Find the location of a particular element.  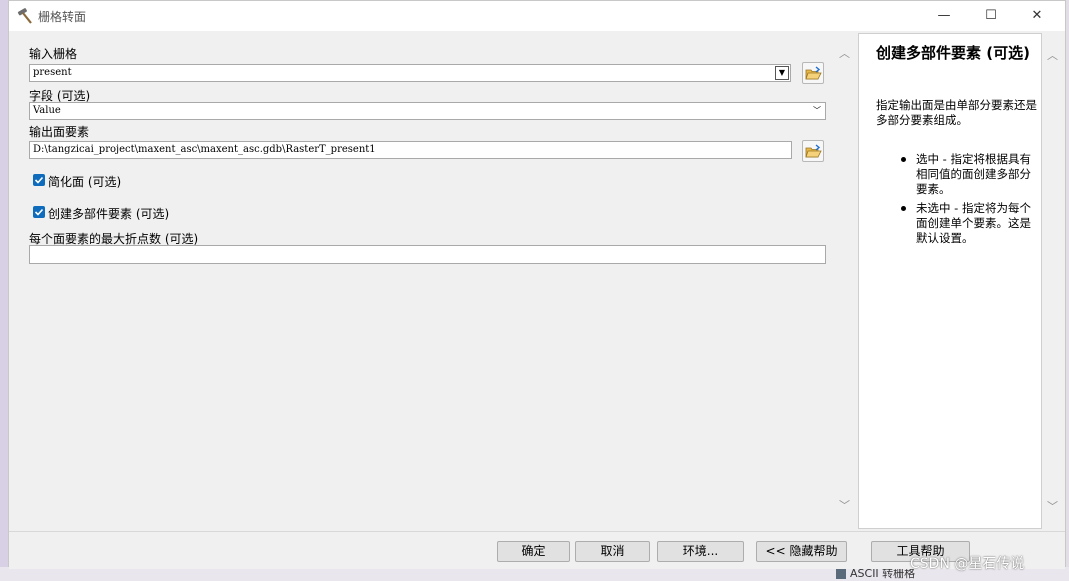

watermark: CSDN @星石传说 is located at coordinates (967, 564).